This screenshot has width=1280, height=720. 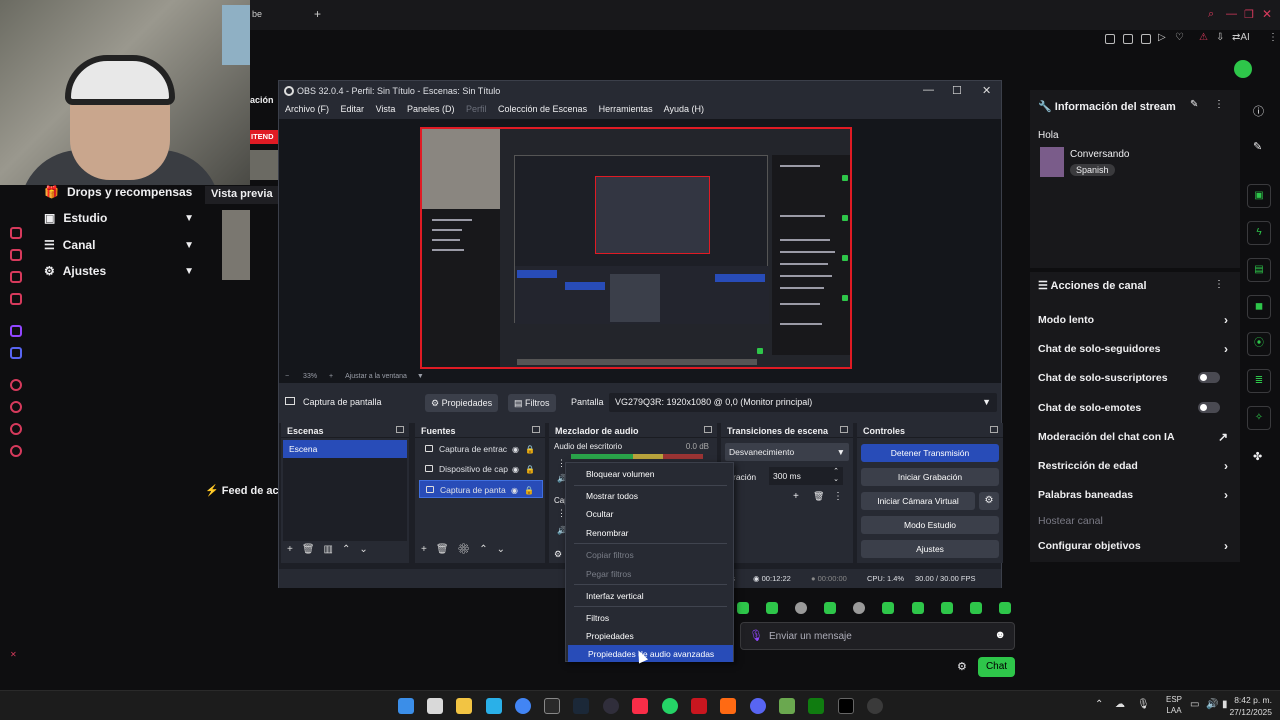 What do you see at coordinates (1241, 37) in the screenshot?
I see `ai-label: ⇄AI` at bounding box center [1241, 37].